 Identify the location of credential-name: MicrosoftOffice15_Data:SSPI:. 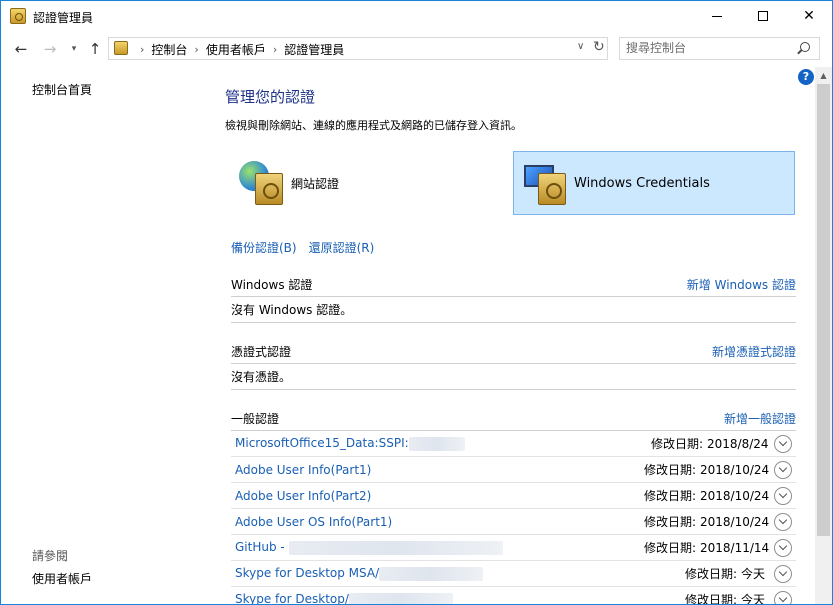
(350, 443).